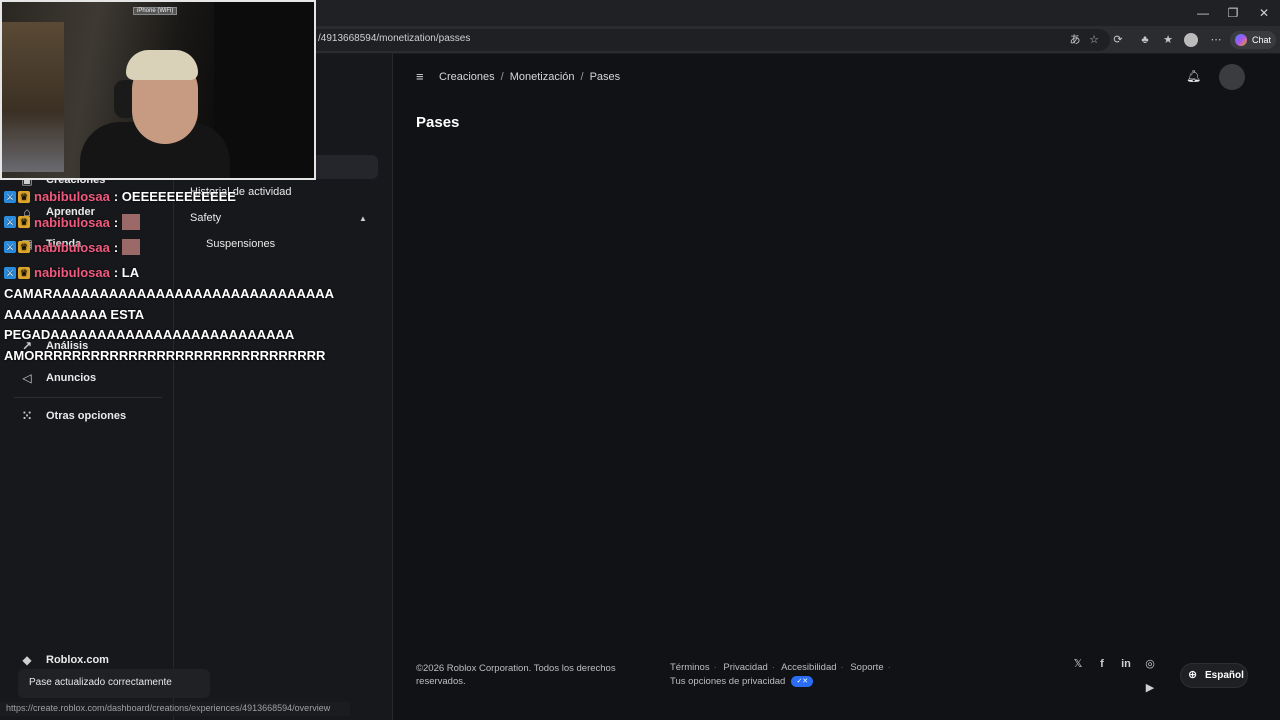 The image size is (1280, 720). I want to click on extensions-icon: ⟳, so click(1118, 40).